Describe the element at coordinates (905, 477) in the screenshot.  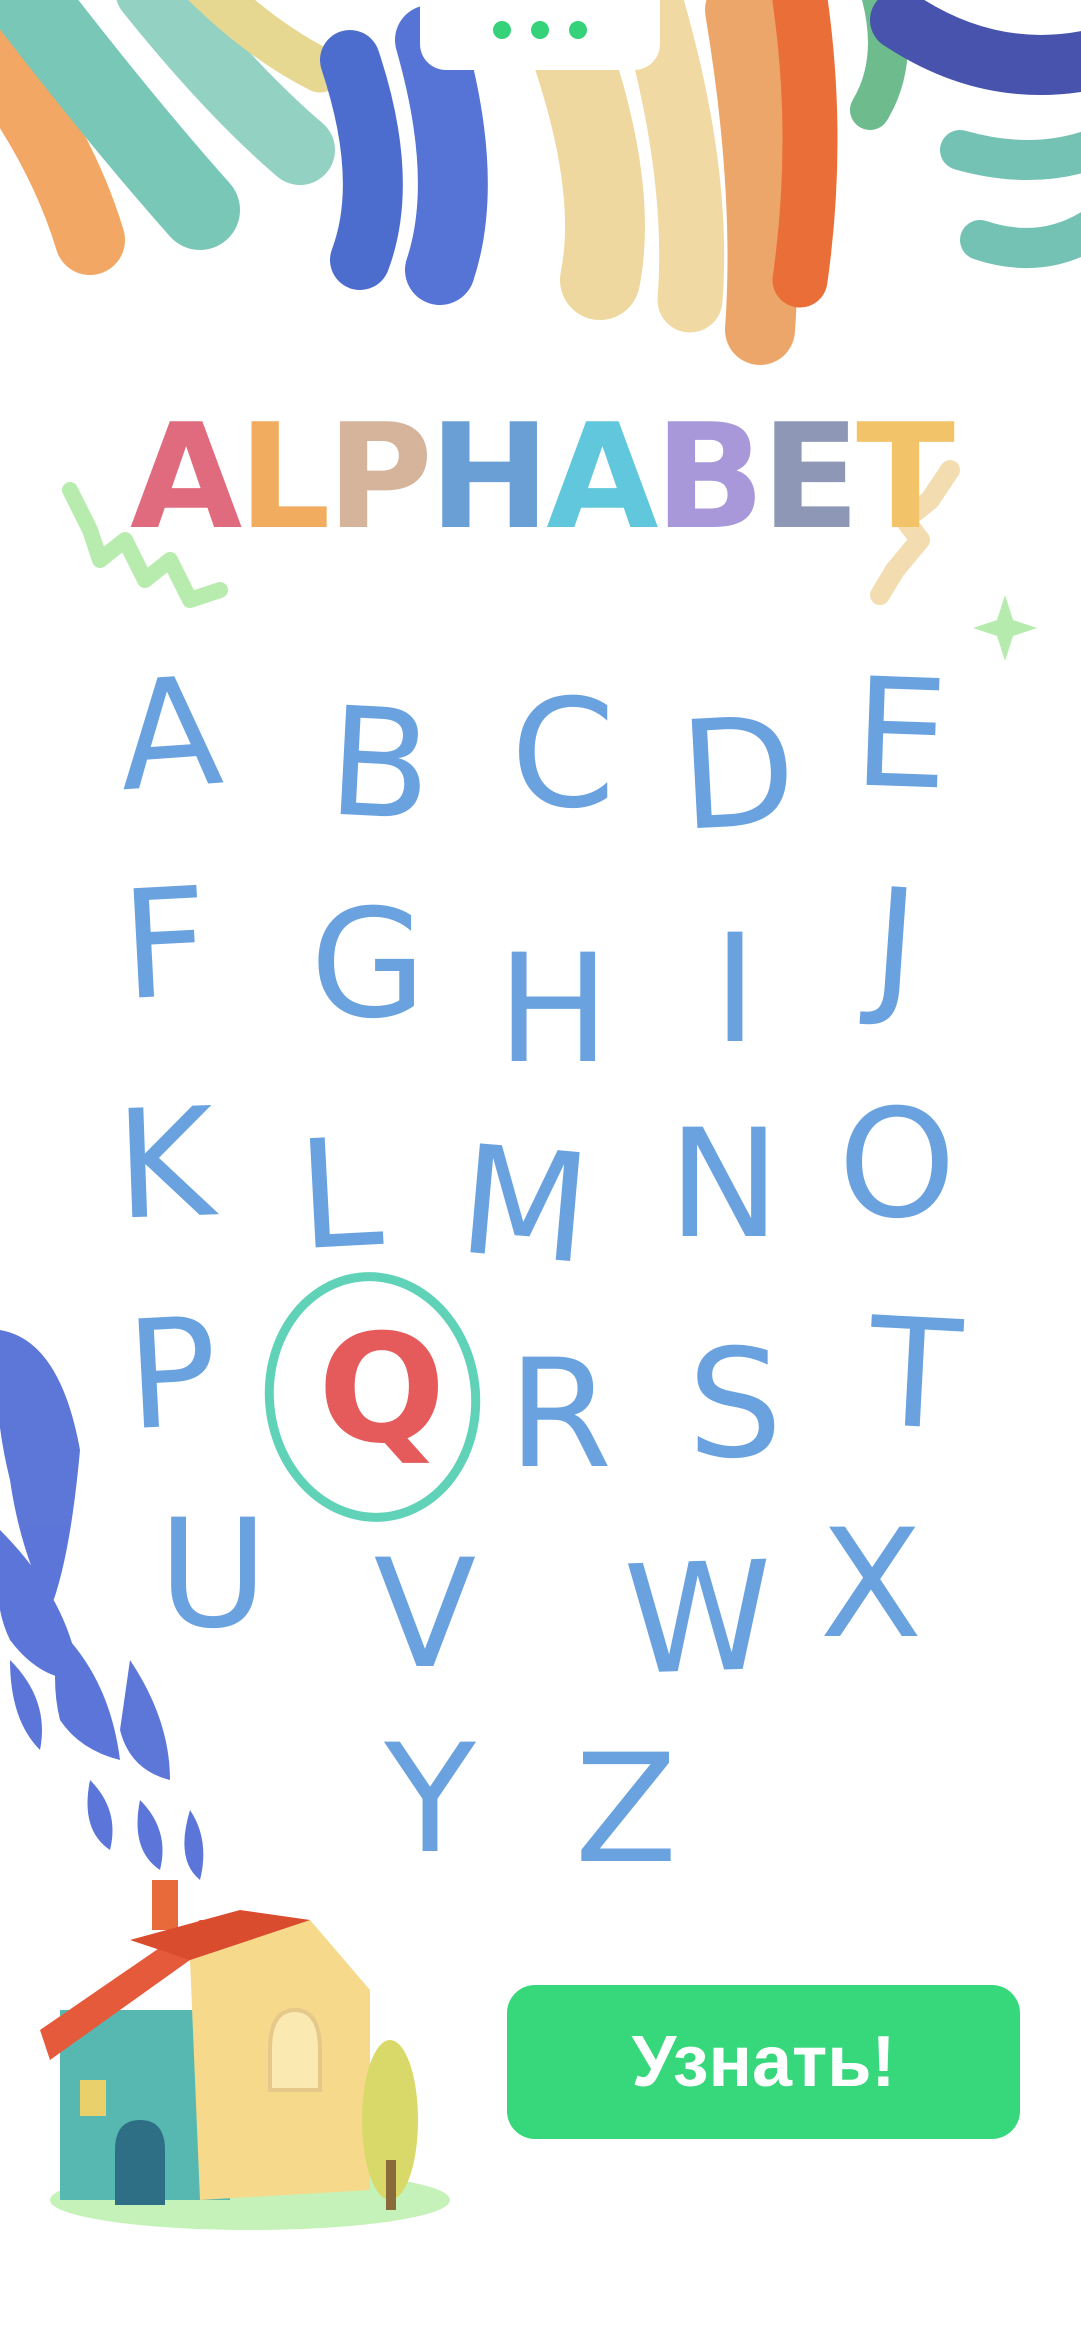
I see `title-letter: T` at that location.